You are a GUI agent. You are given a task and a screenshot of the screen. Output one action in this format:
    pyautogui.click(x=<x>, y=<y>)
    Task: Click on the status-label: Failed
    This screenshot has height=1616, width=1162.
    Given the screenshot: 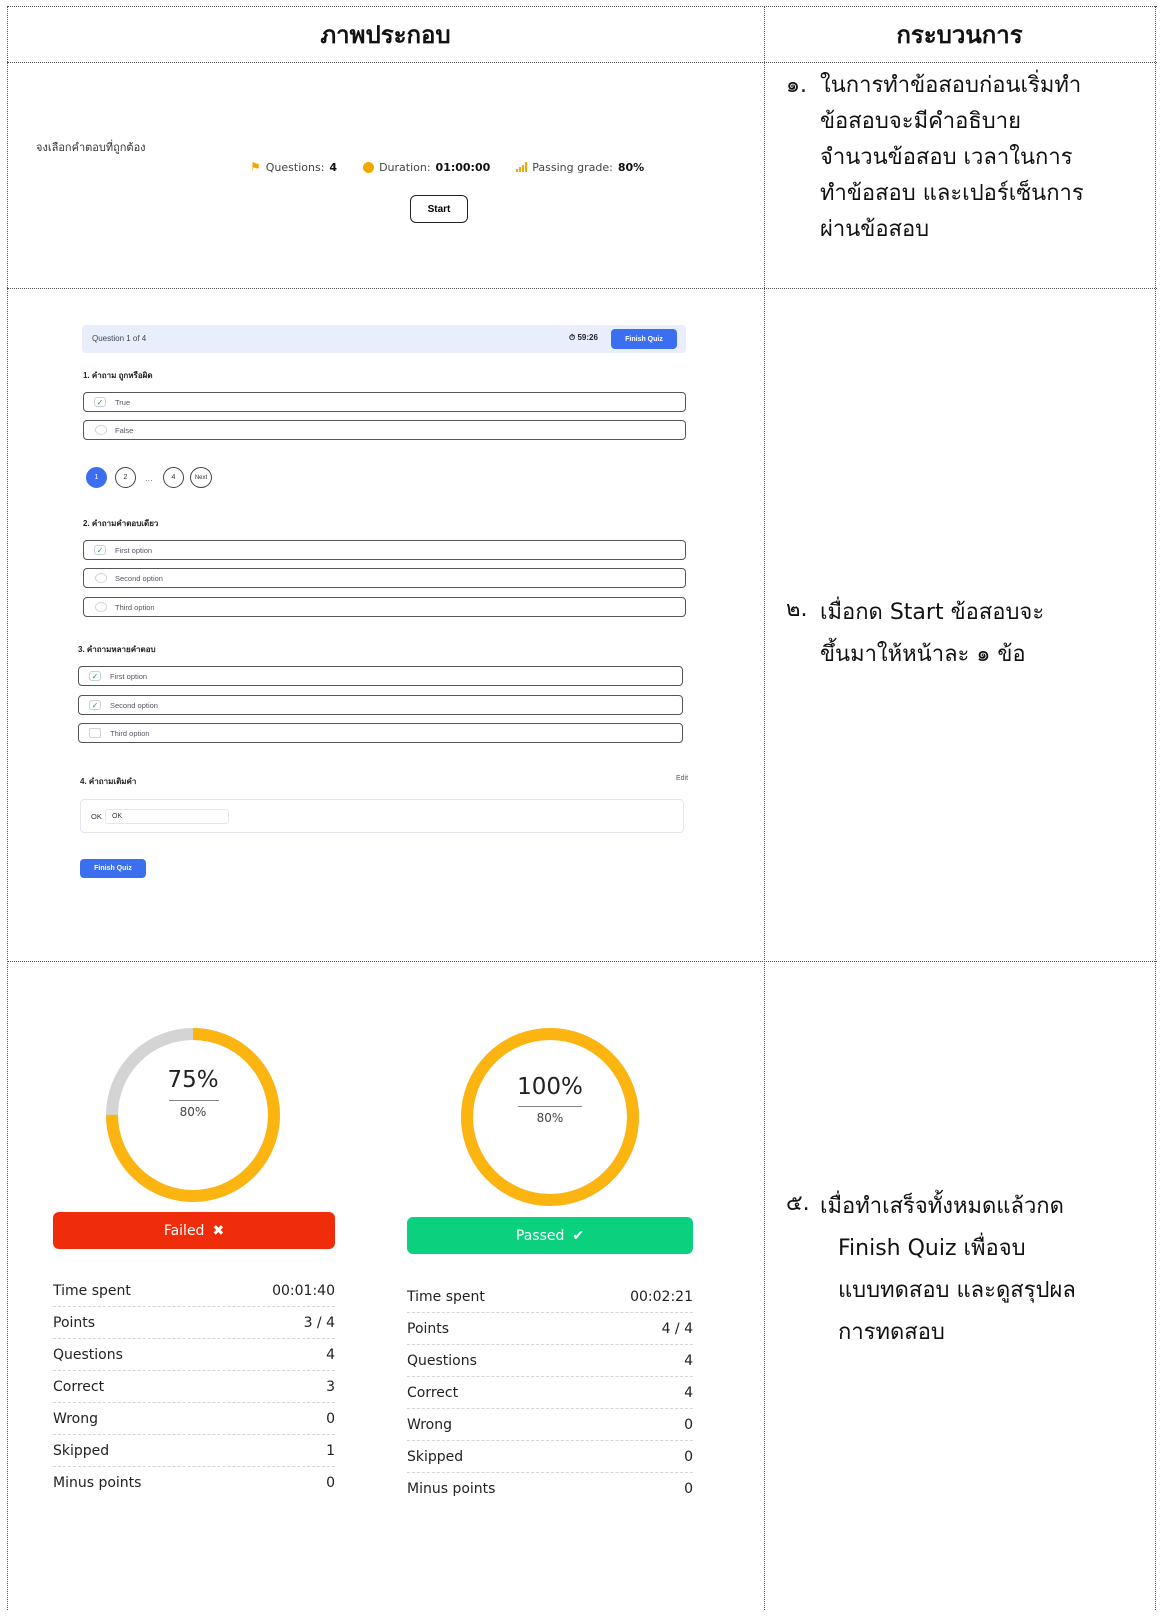 What is the action you would take?
    pyautogui.click(x=184, y=1230)
    